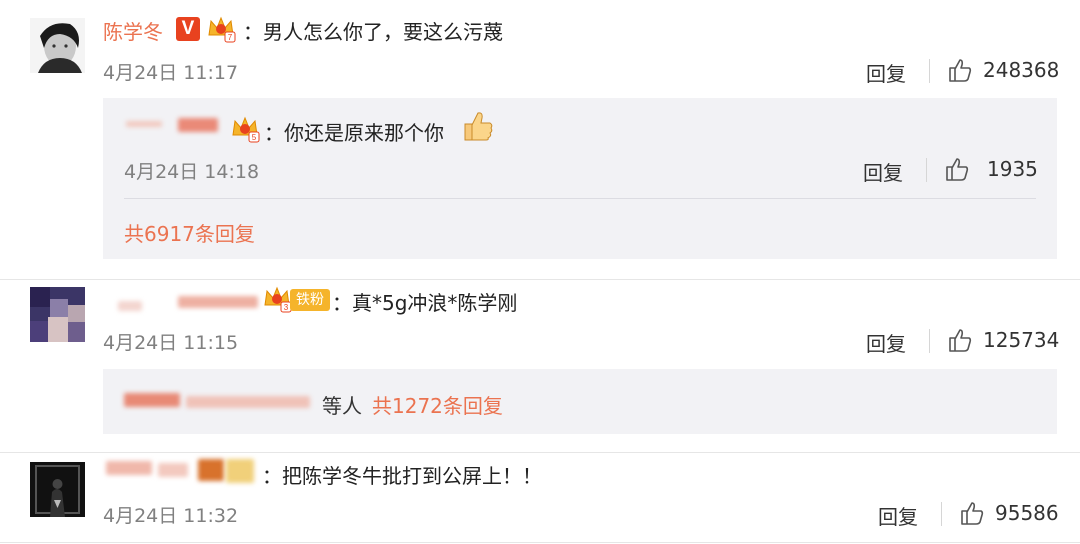  I want to click on like-count: 95586, so click(1027, 513).